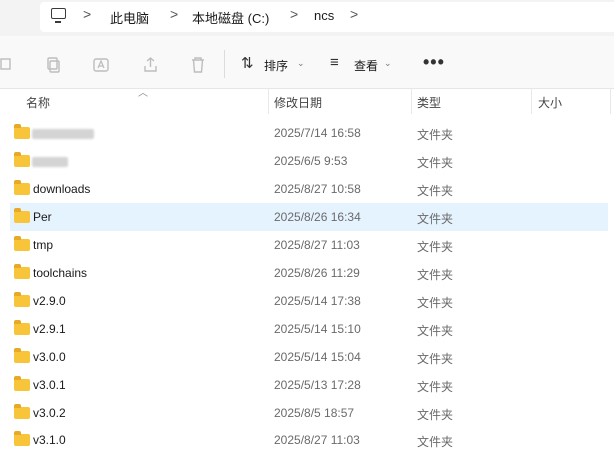  What do you see at coordinates (307, 62) in the screenshot?
I see `command-bar: ⇅ 排序 ⌄ ≡ 查看 ⌄ •••` at bounding box center [307, 62].